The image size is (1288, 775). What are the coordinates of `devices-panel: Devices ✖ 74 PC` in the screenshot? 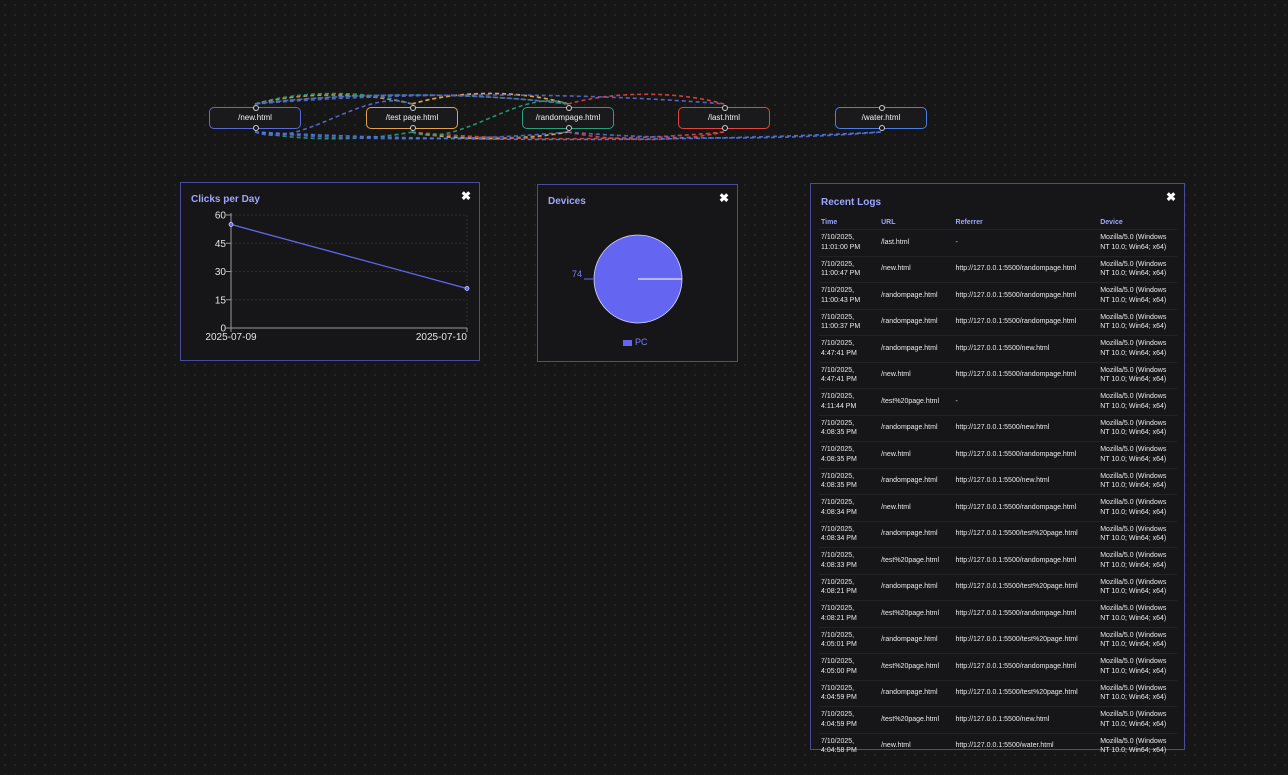 It's located at (637, 273).